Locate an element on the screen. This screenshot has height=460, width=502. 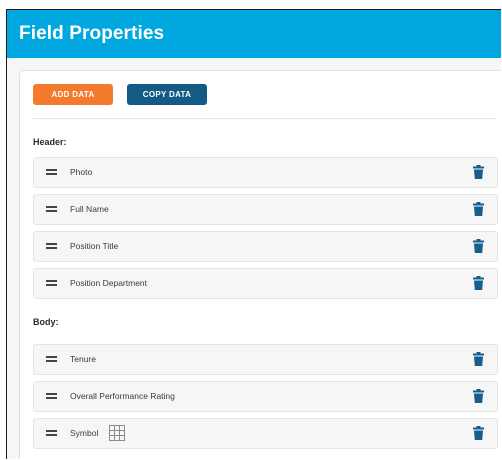
copy-data-button: COPY DATA is located at coordinates (167, 94).